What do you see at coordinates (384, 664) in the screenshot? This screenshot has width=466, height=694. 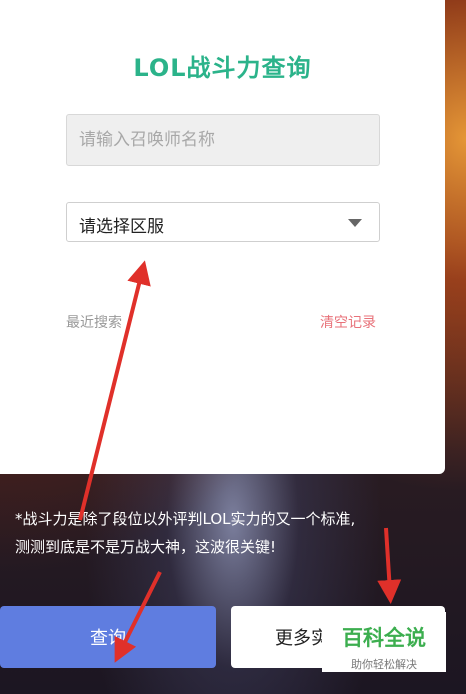 I see `watermark-subtitle: 助你轻松解决` at bounding box center [384, 664].